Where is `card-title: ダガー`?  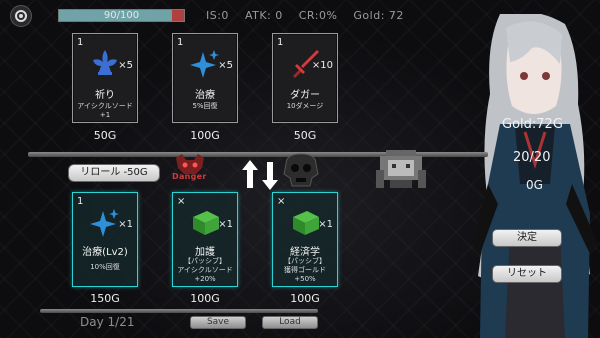 card-title: ダガー is located at coordinates (305, 95).